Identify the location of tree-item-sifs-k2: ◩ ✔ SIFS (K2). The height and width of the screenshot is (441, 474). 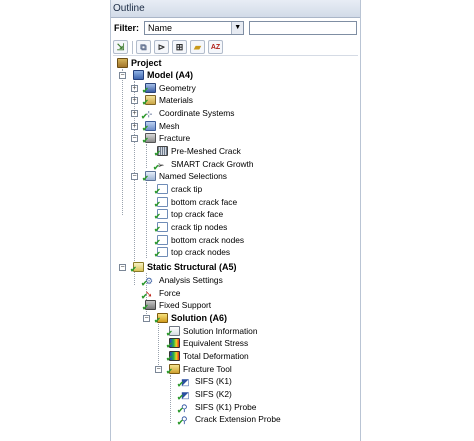
(204, 395).